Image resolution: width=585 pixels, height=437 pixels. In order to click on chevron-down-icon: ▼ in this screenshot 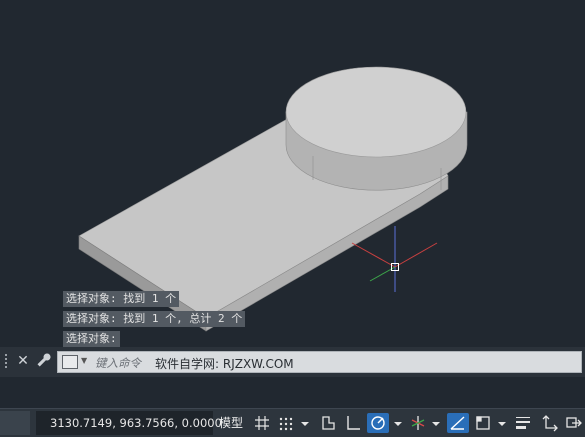, I will do `click(84, 360)`.